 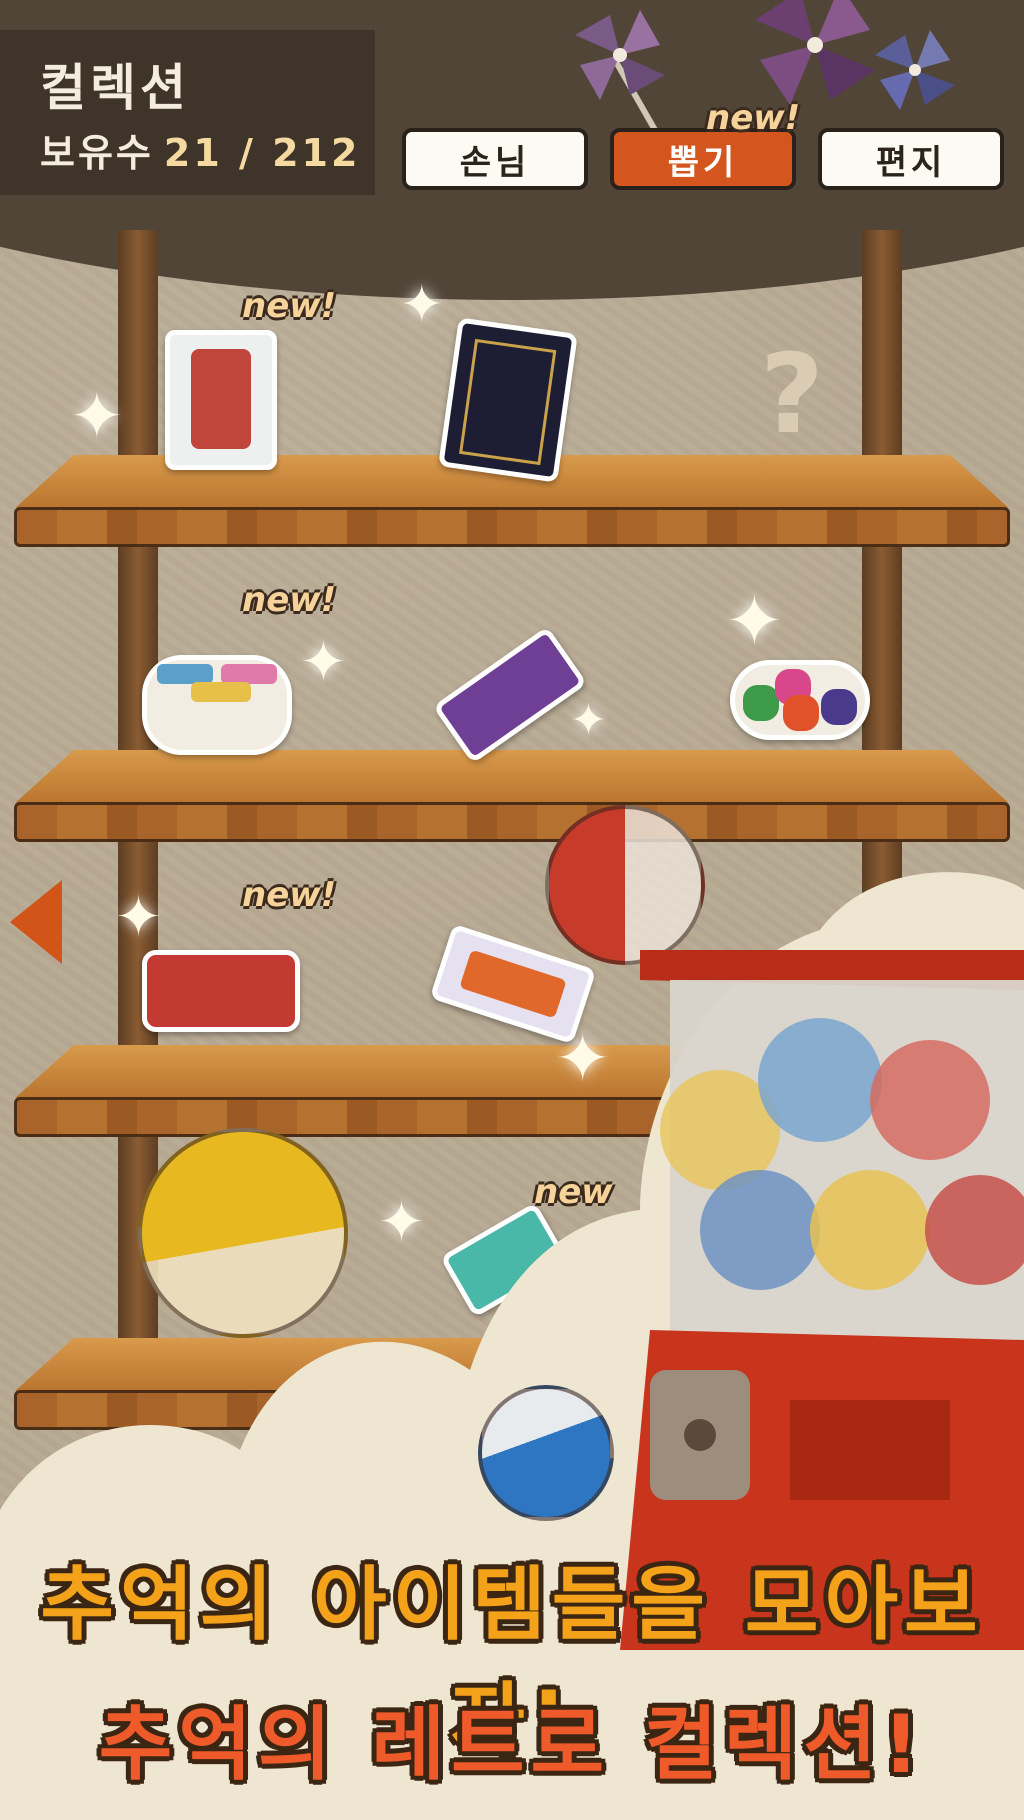 I want to click on page-title: 컬렉션, so click(x=115, y=88).